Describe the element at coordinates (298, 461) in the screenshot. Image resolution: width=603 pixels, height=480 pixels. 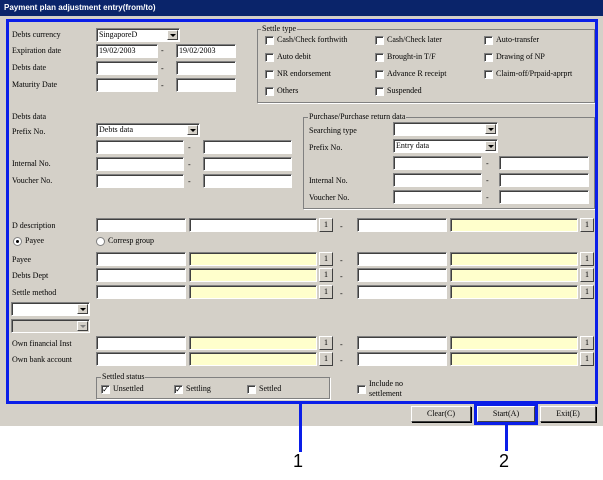
I see `callout-number-1: 1` at that location.